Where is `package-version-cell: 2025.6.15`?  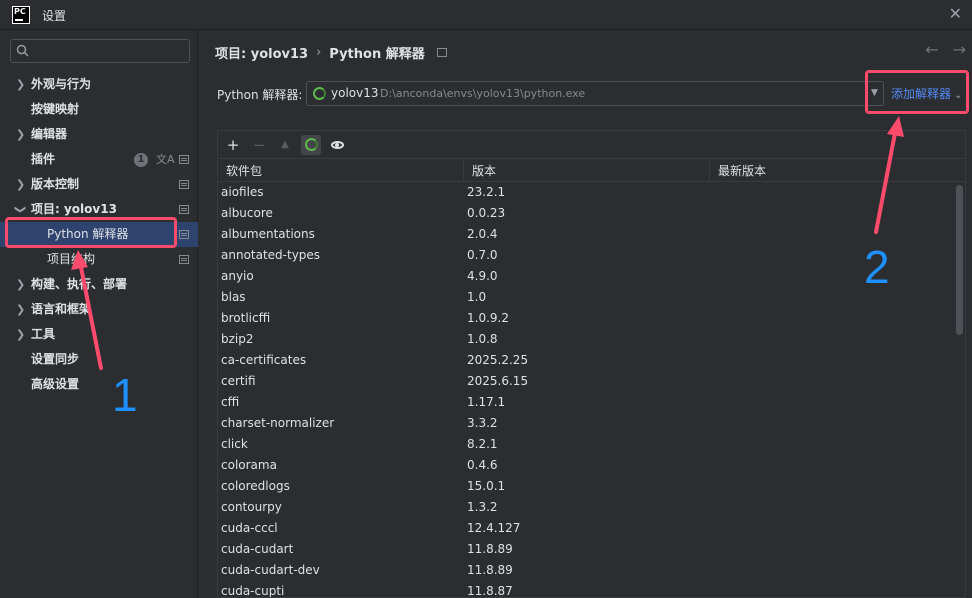
package-version-cell: 2025.6.15 is located at coordinates (498, 381).